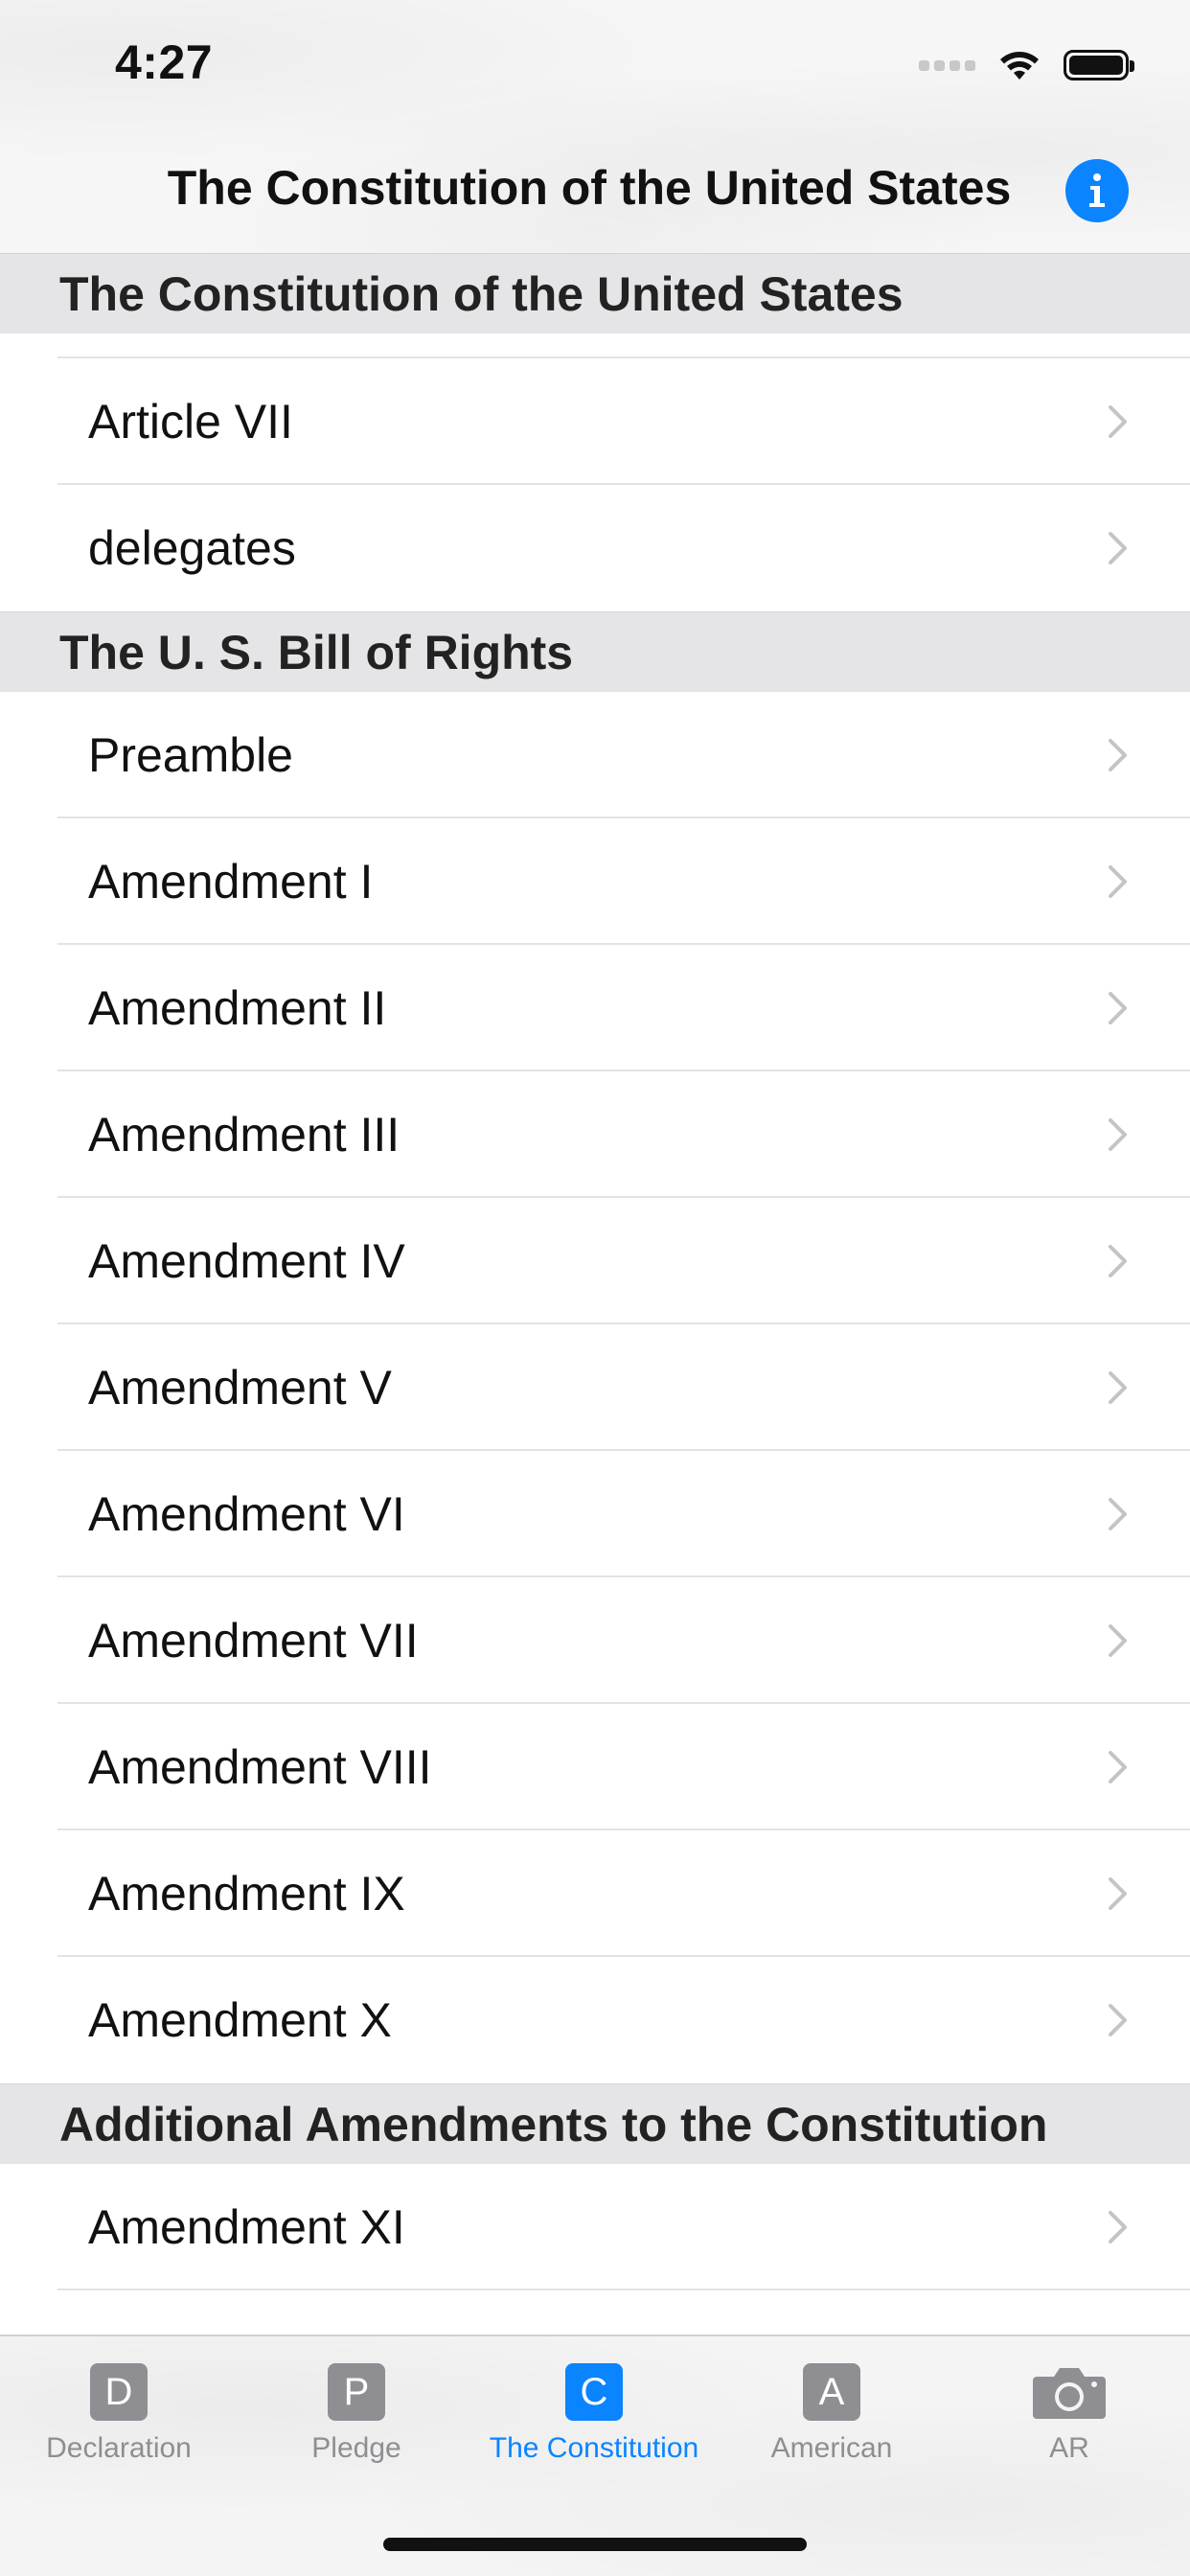 The height and width of the screenshot is (2576, 1190). What do you see at coordinates (240, 2020) in the screenshot?
I see `row-label: Amendment X` at bounding box center [240, 2020].